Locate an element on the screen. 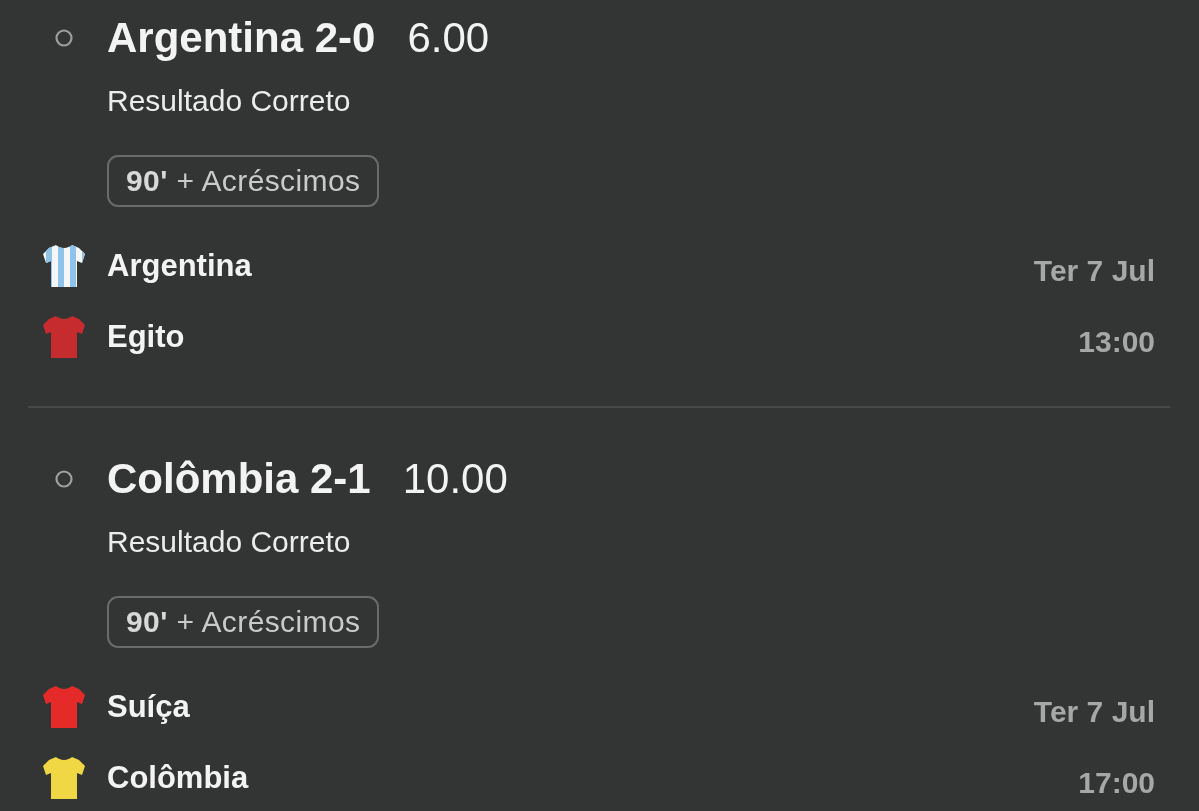  team-name: Suíça is located at coordinates (148, 707).